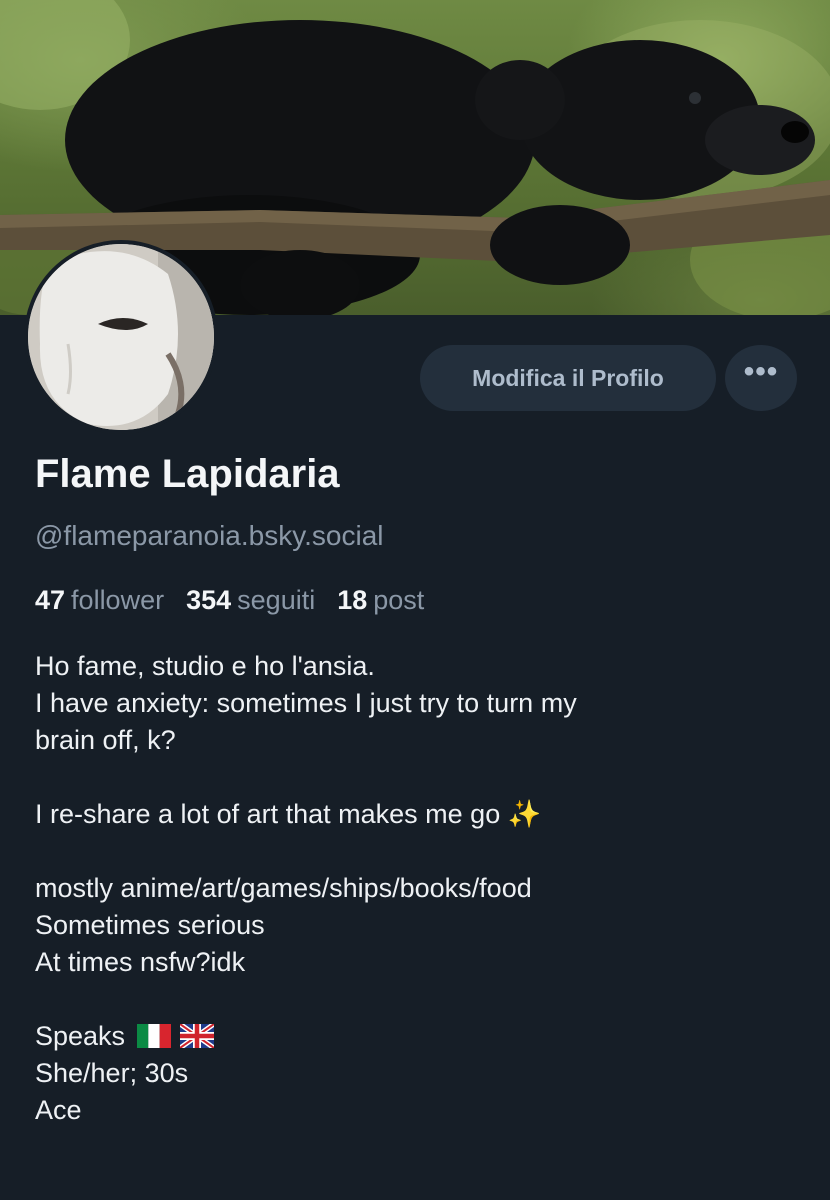 The image size is (830, 1200). What do you see at coordinates (150, 925) in the screenshot?
I see `bio-line: Sometimes serious` at bounding box center [150, 925].